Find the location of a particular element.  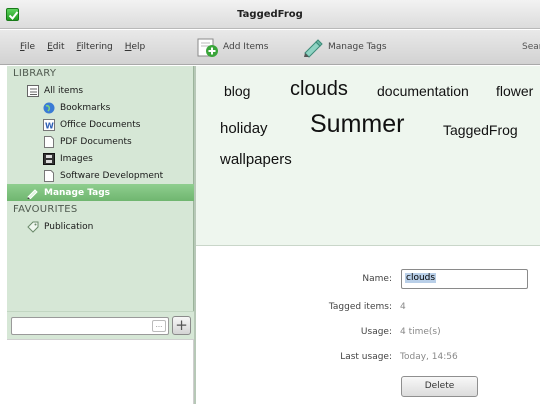

sidebar-item-pdf-documents: PDF Documents is located at coordinates (87, 142).